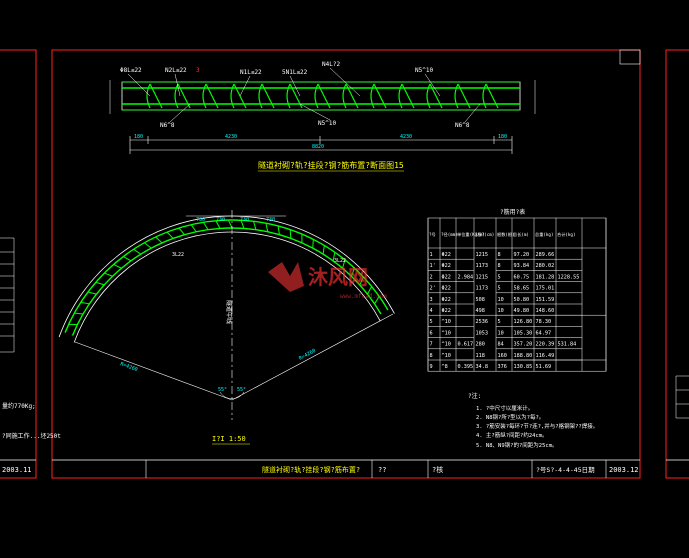  What do you see at coordinates (424, 70) in the screenshot?
I see `top-callout-7: N5^10` at bounding box center [424, 70].